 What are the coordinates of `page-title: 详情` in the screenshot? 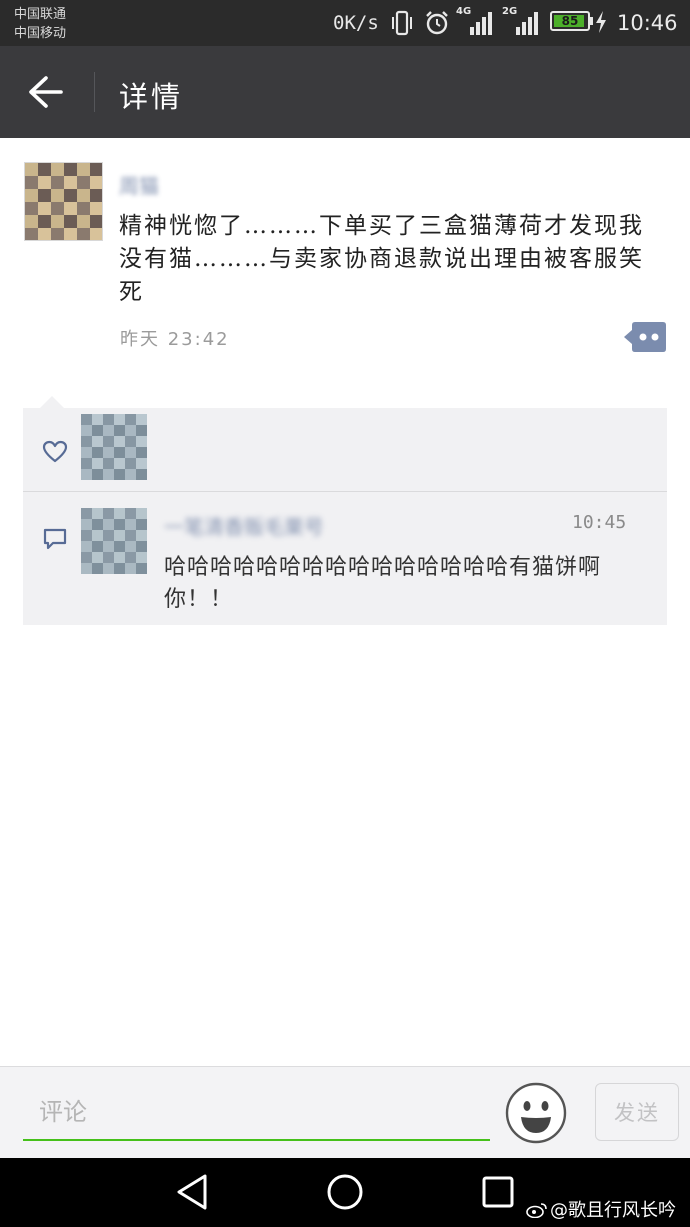 It's located at (151, 97).